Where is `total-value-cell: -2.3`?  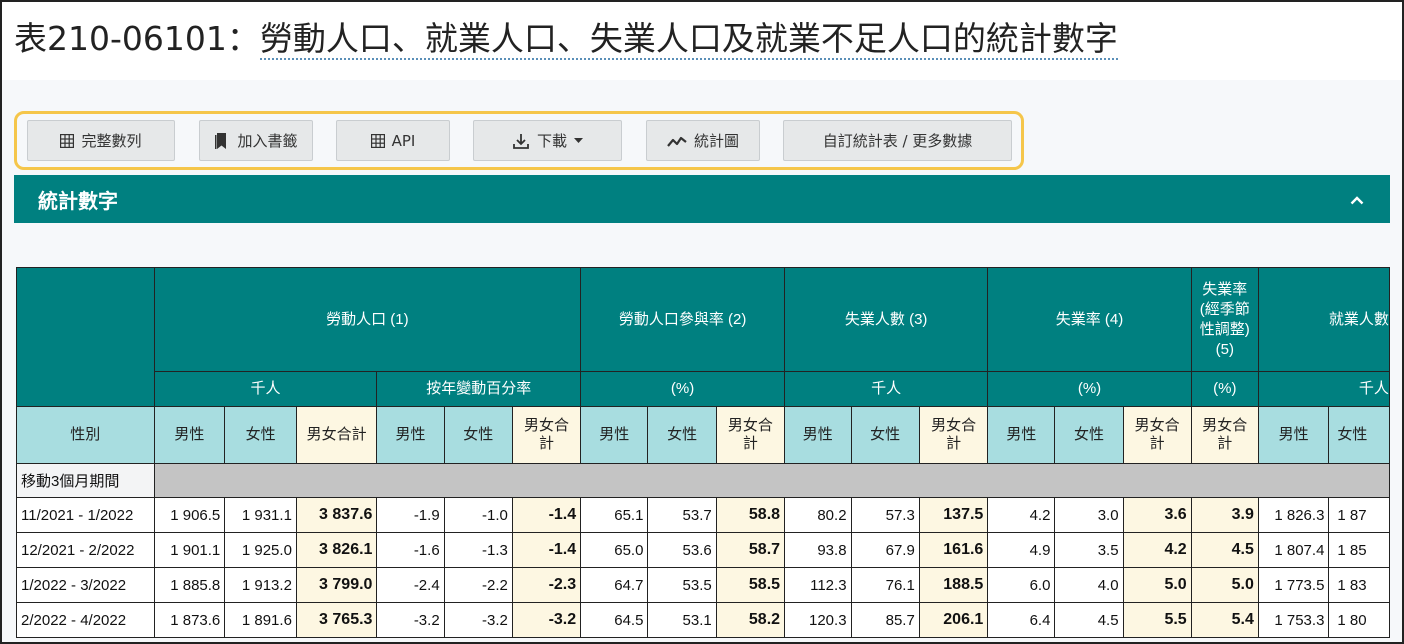
total-value-cell: -2.3 is located at coordinates (546, 585).